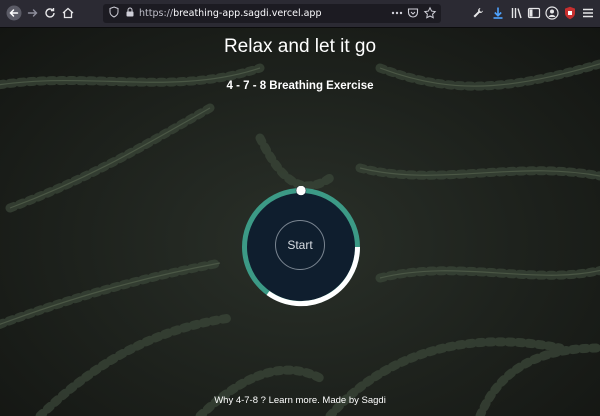  Describe the element at coordinates (156, 13) in the screenshot. I see `url-scheme: https://` at that location.